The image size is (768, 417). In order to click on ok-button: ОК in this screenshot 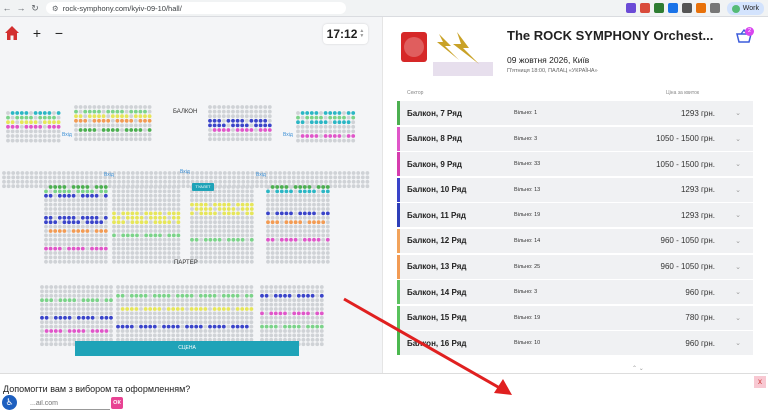, I will do `click(117, 403)`.